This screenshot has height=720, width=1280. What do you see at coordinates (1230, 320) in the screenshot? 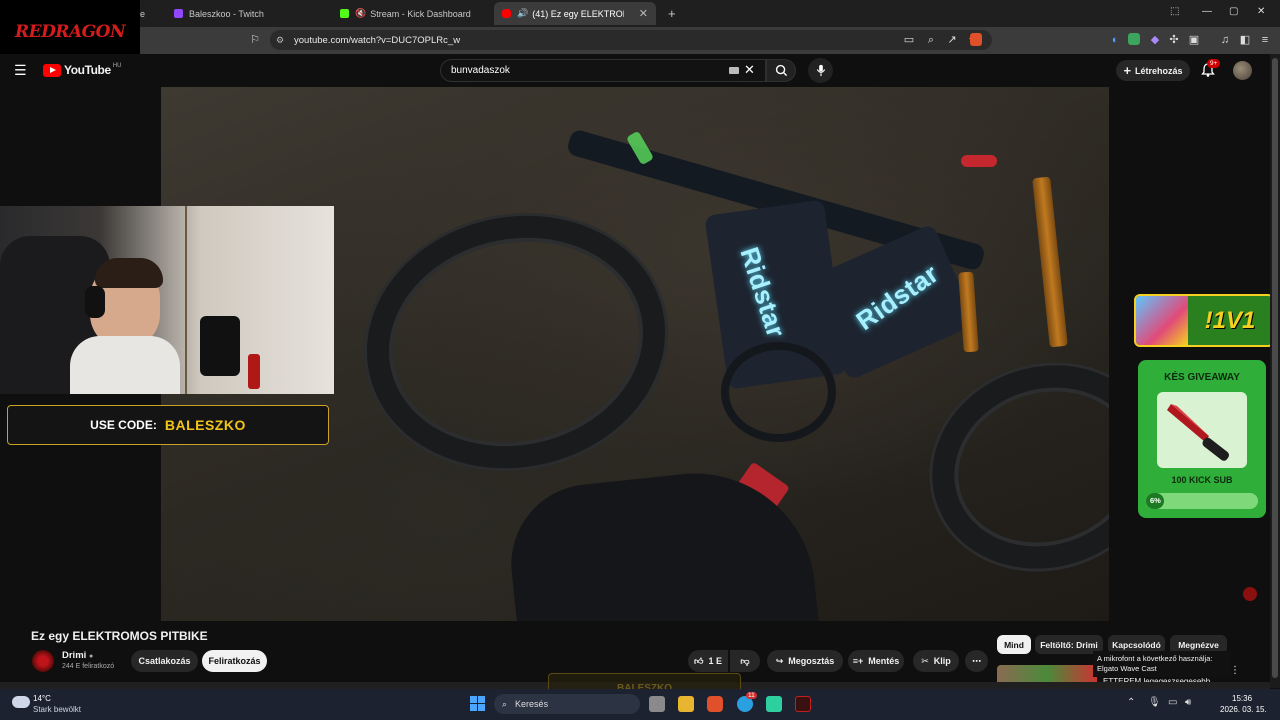
I see `promo-1v1-text: !1V1` at bounding box center [1230, 320].